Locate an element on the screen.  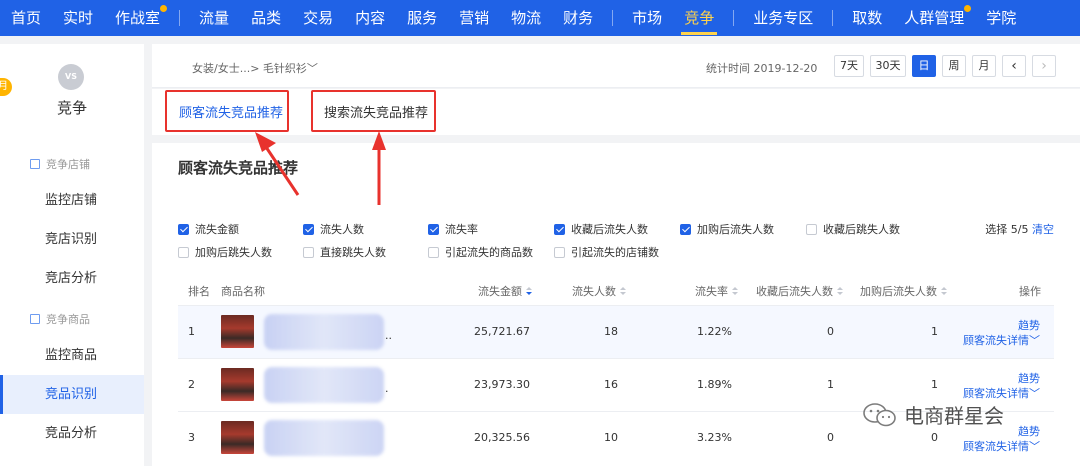
nav-item-label: 内容 is located at coordinates (370, 18).